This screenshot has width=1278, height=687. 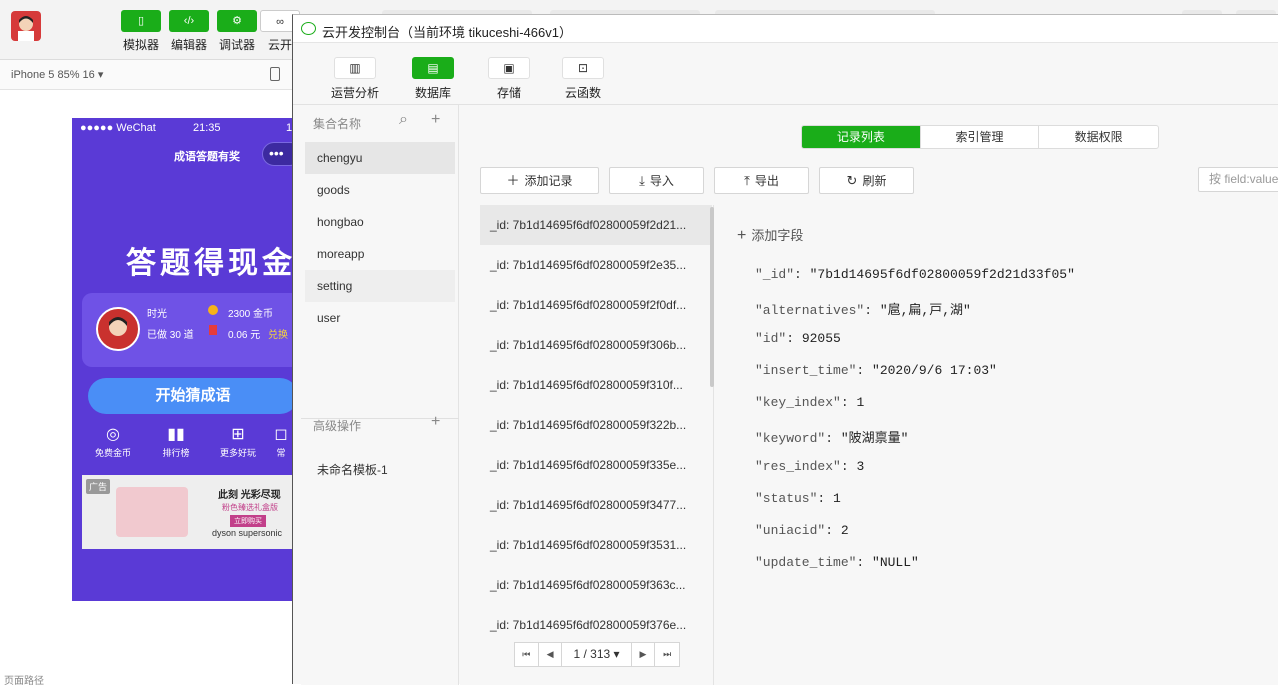 I want to click on sliders-icon: ⚙, so click(x=237, y=21).